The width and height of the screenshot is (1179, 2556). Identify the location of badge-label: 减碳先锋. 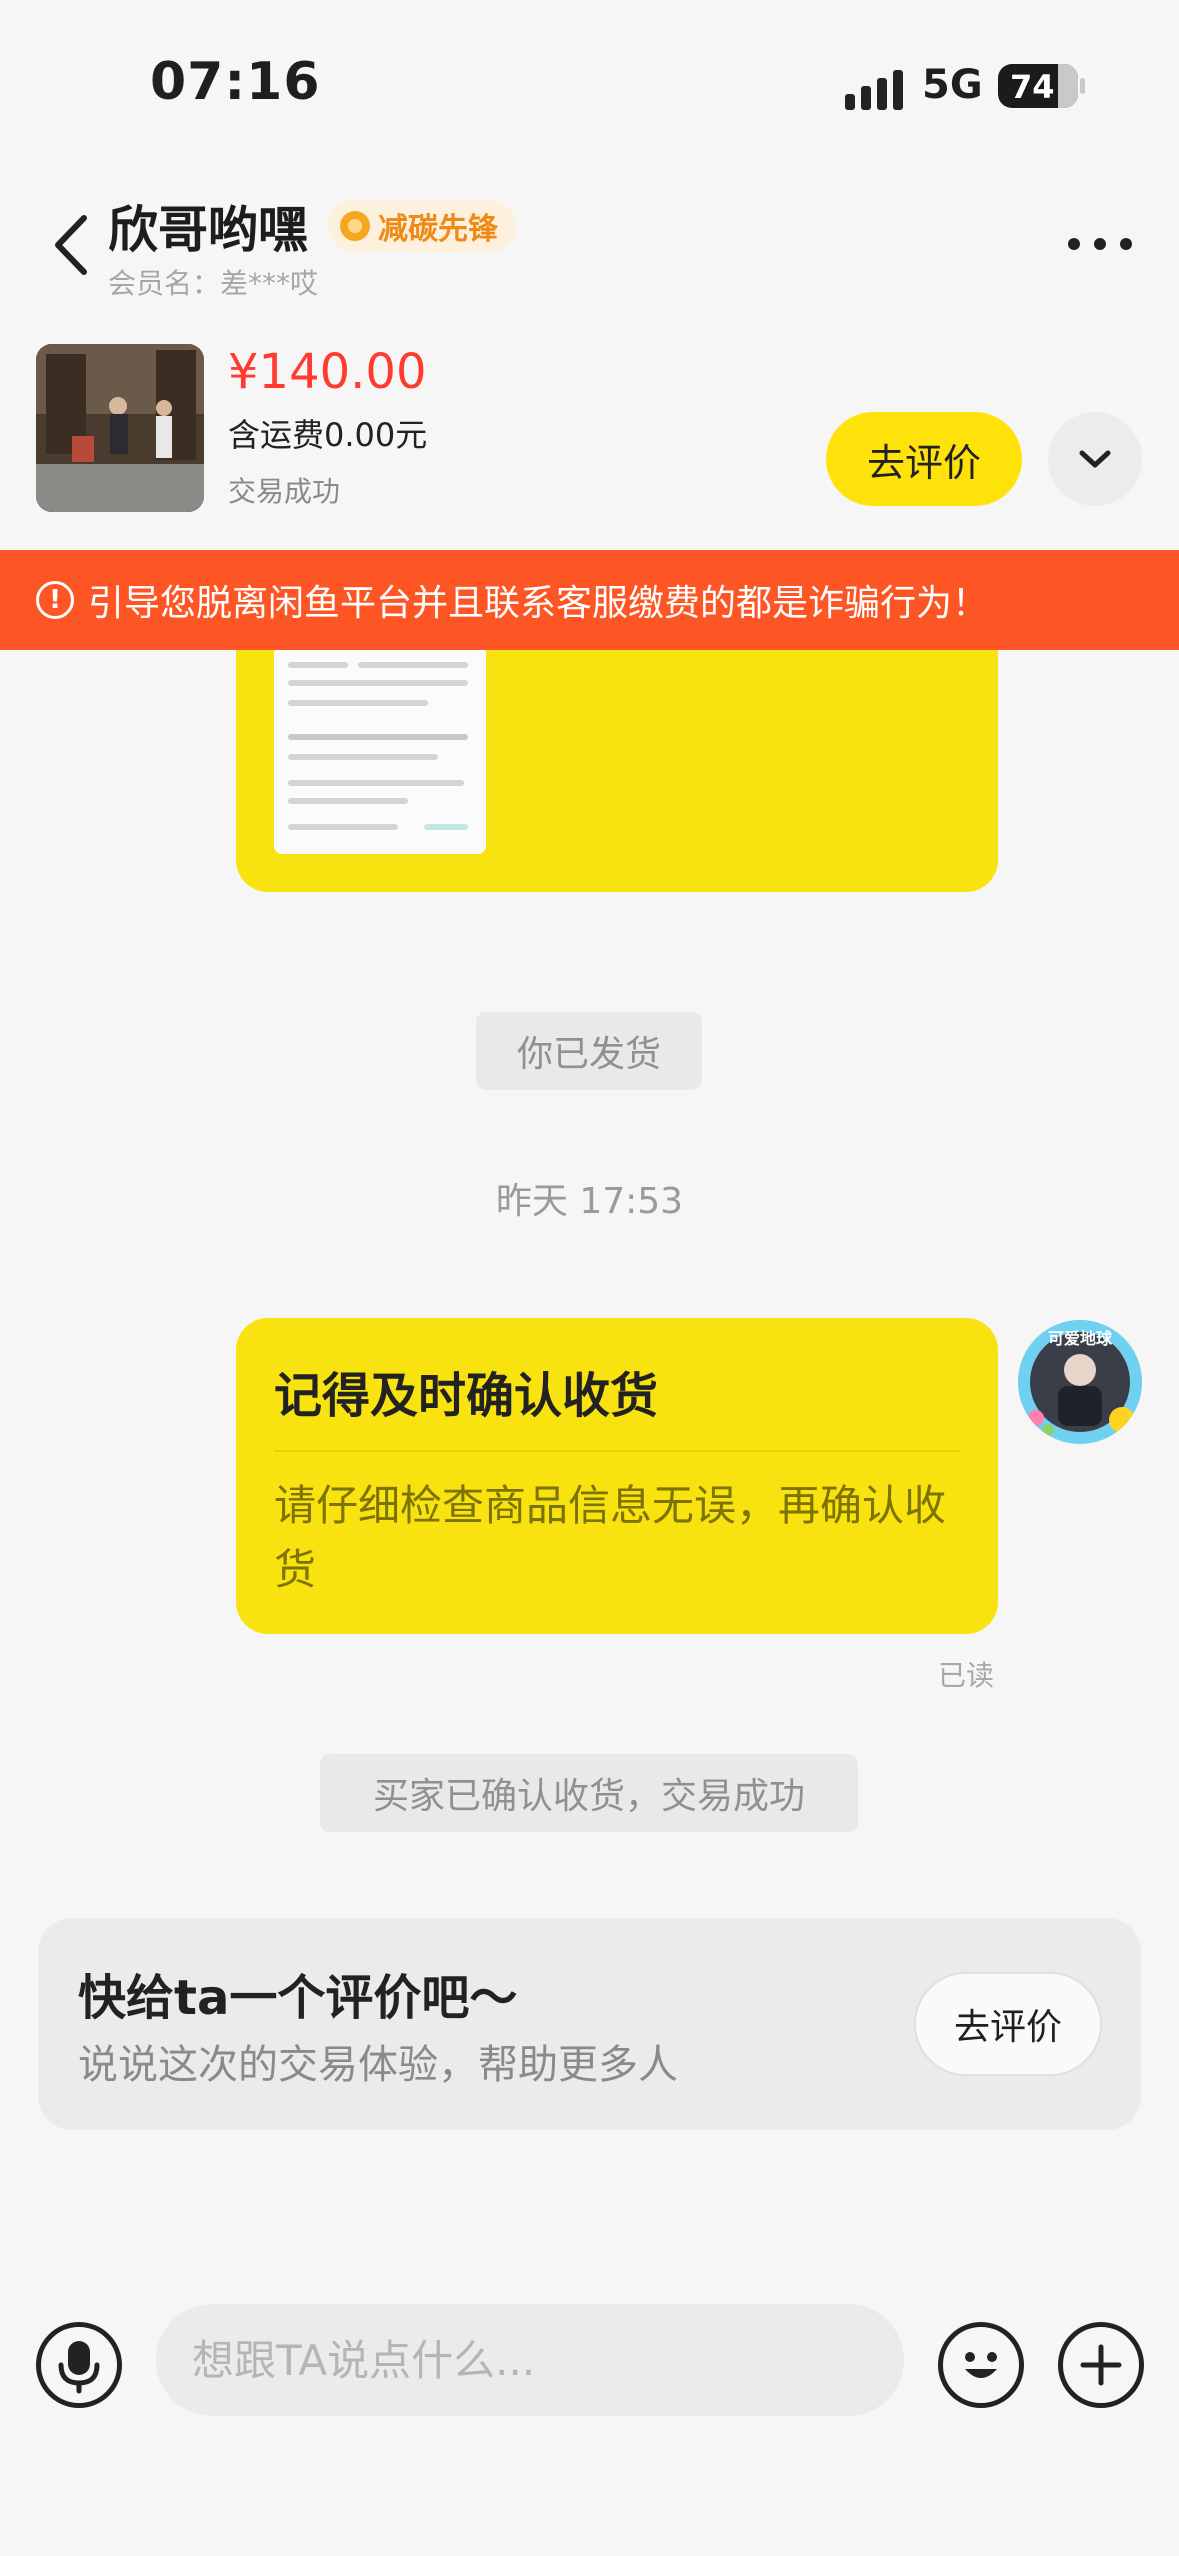
(438, 229).